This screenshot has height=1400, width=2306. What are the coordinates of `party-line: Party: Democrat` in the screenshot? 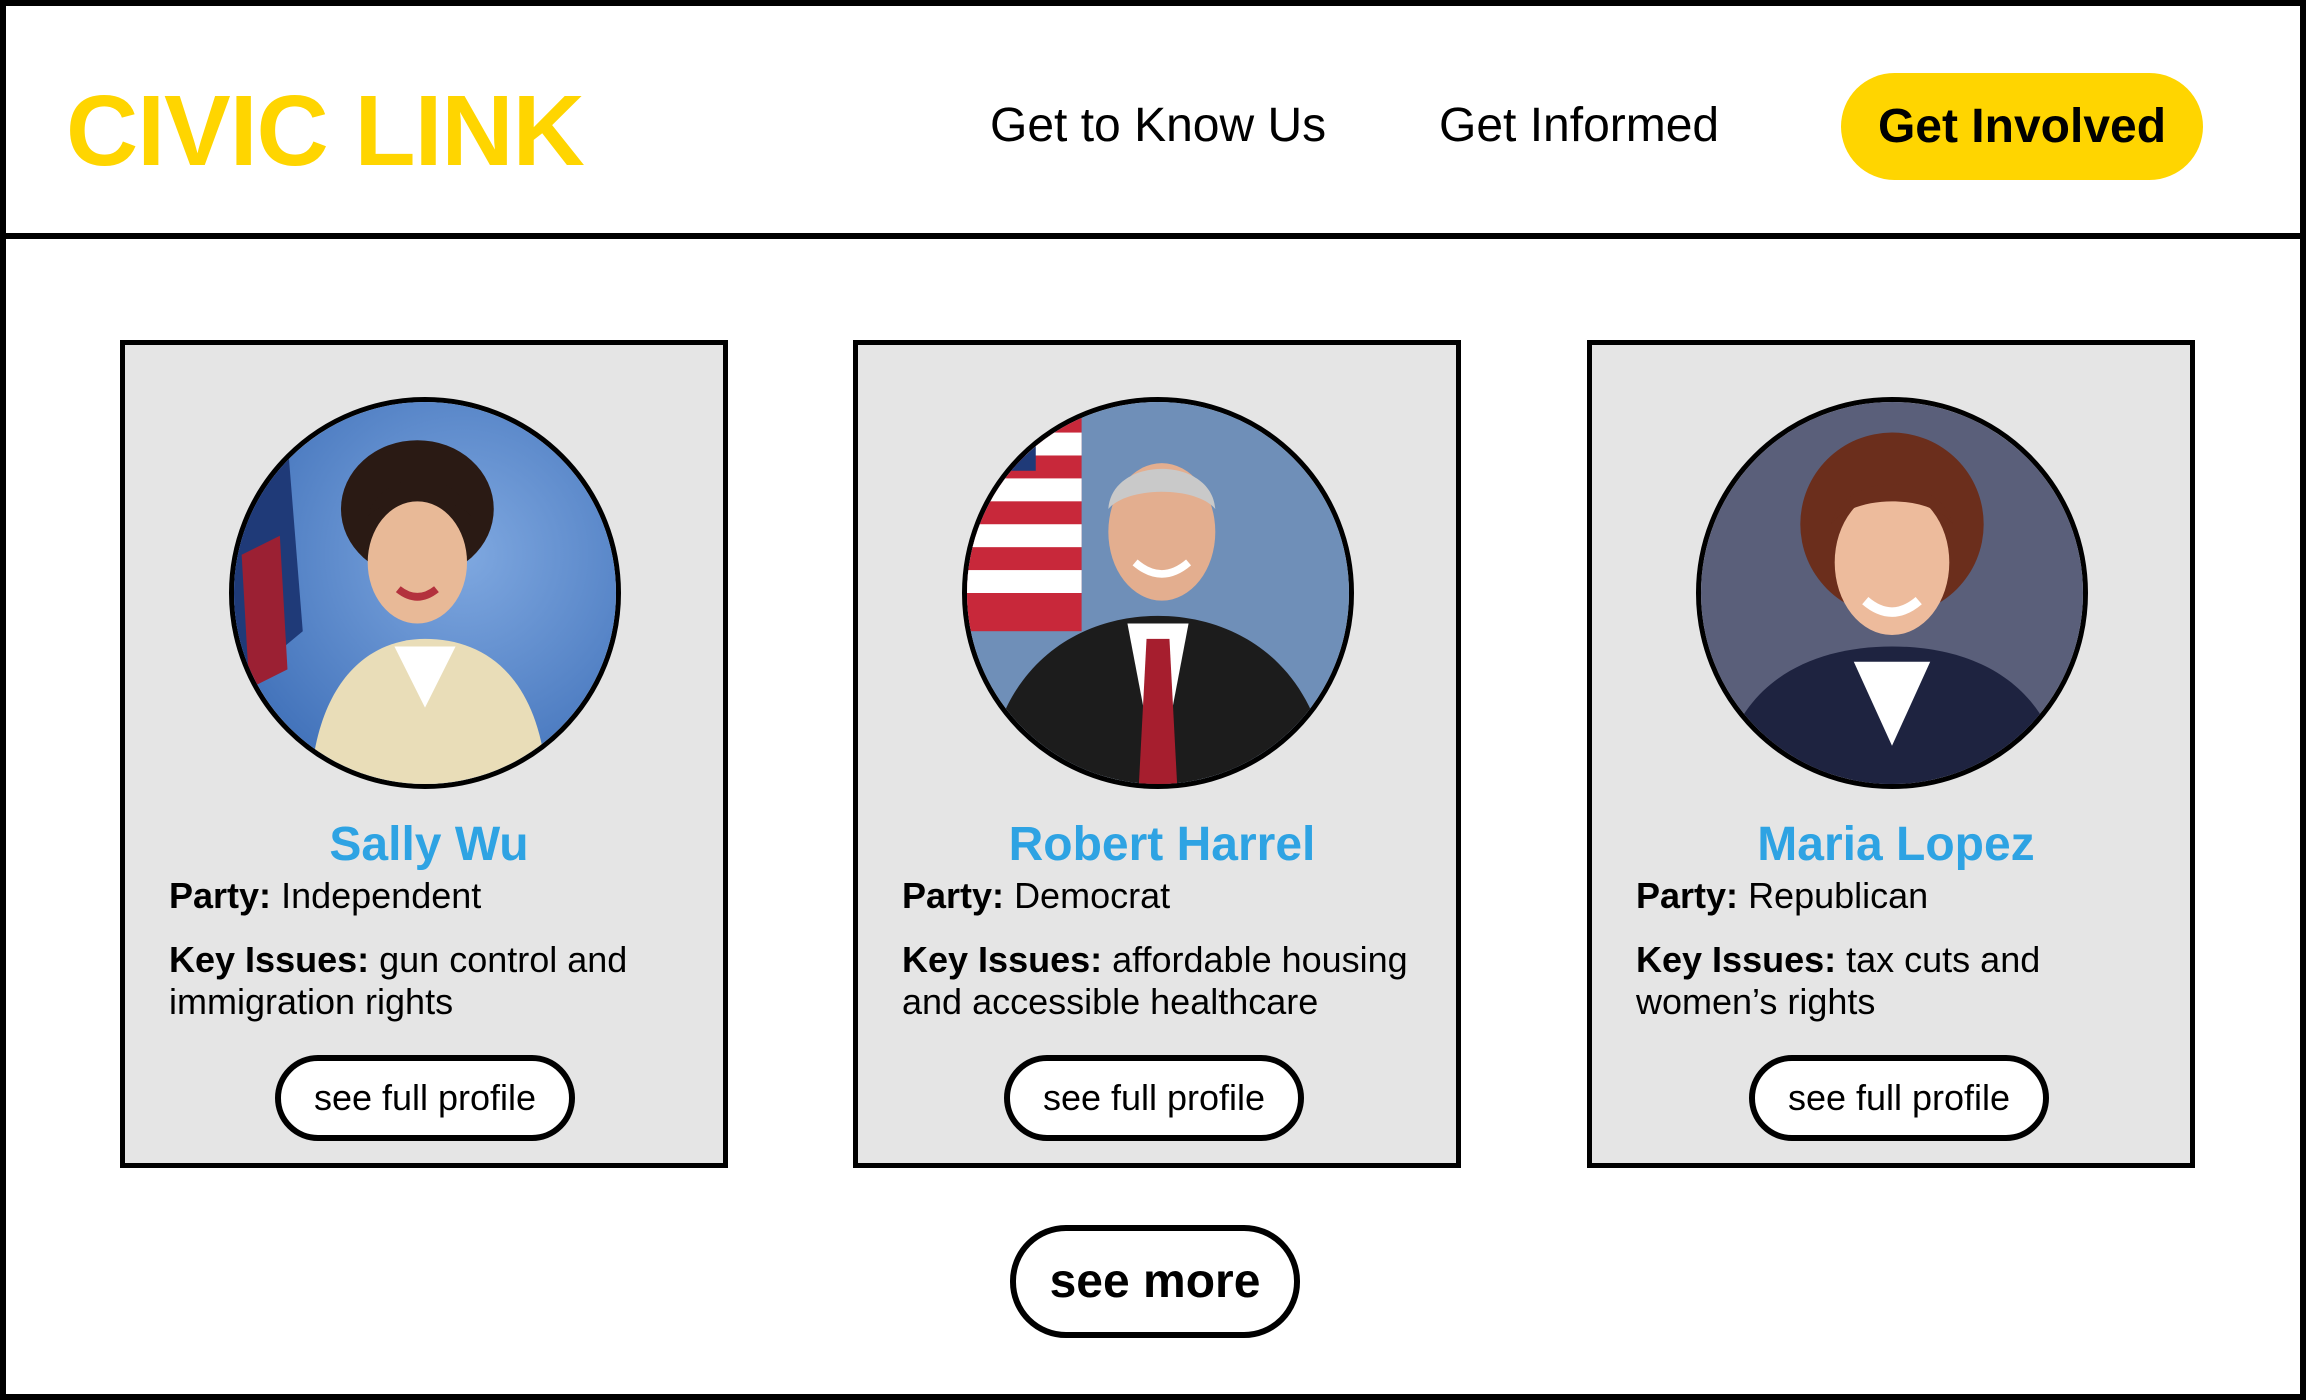 It's located at (1172, 896).